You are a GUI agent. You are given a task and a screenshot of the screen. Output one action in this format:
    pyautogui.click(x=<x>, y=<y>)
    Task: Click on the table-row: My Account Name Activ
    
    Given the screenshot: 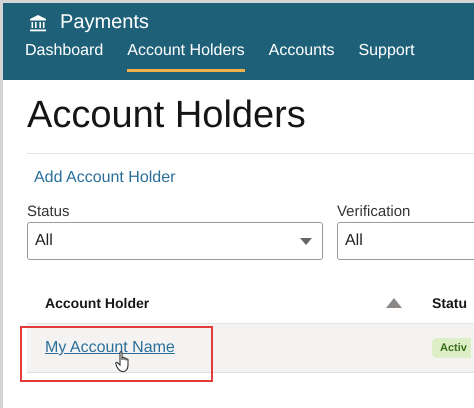 What is the action you would take?
    pyautogui.click(x=250, y=348)
    